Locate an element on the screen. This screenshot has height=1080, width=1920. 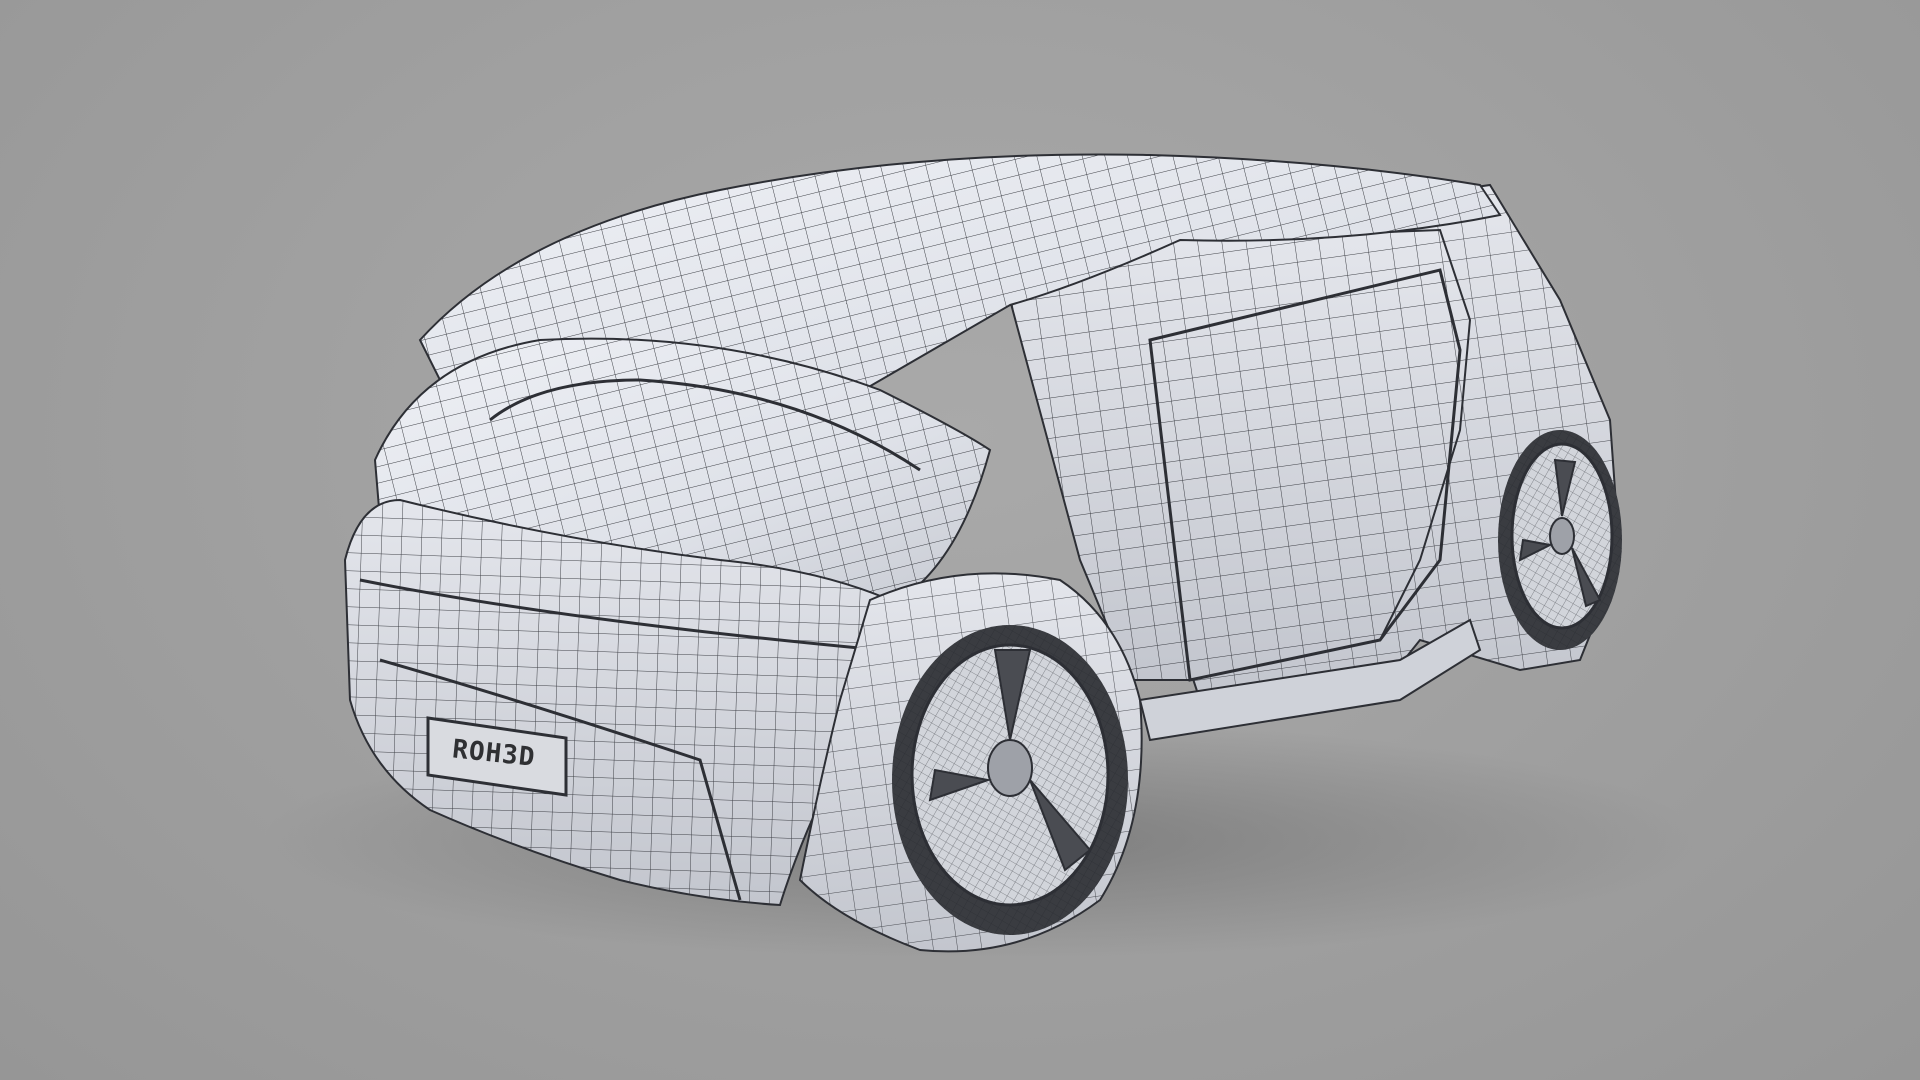
front-wheel is located at coordinates (1010, 780).